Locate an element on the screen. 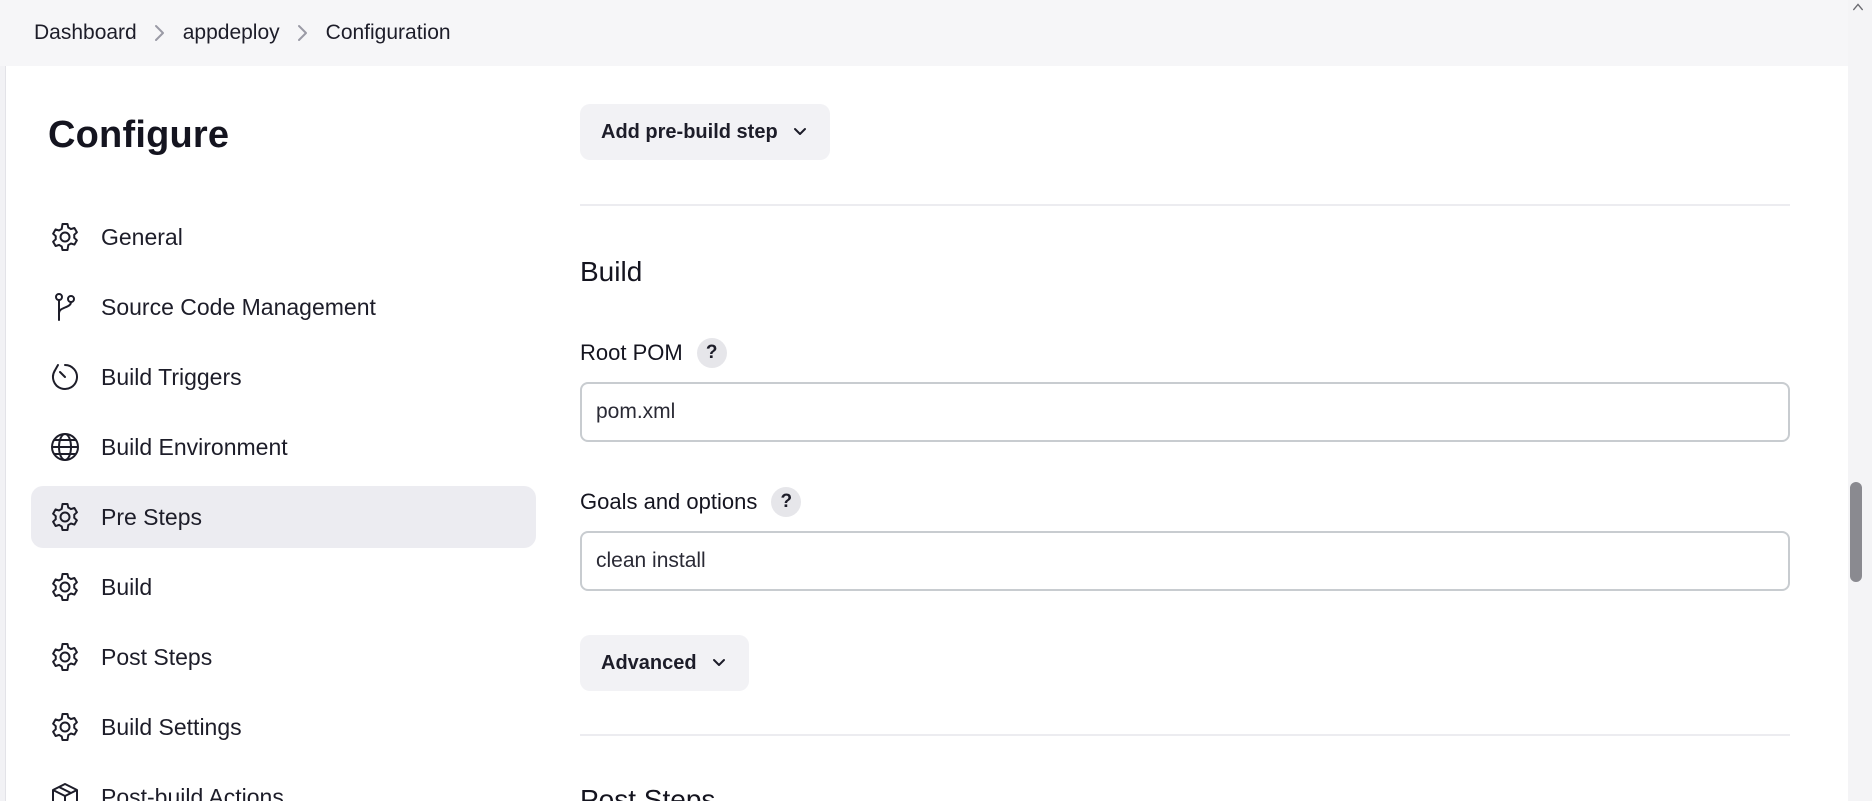  package-icon is located at coordinates (65, 791).